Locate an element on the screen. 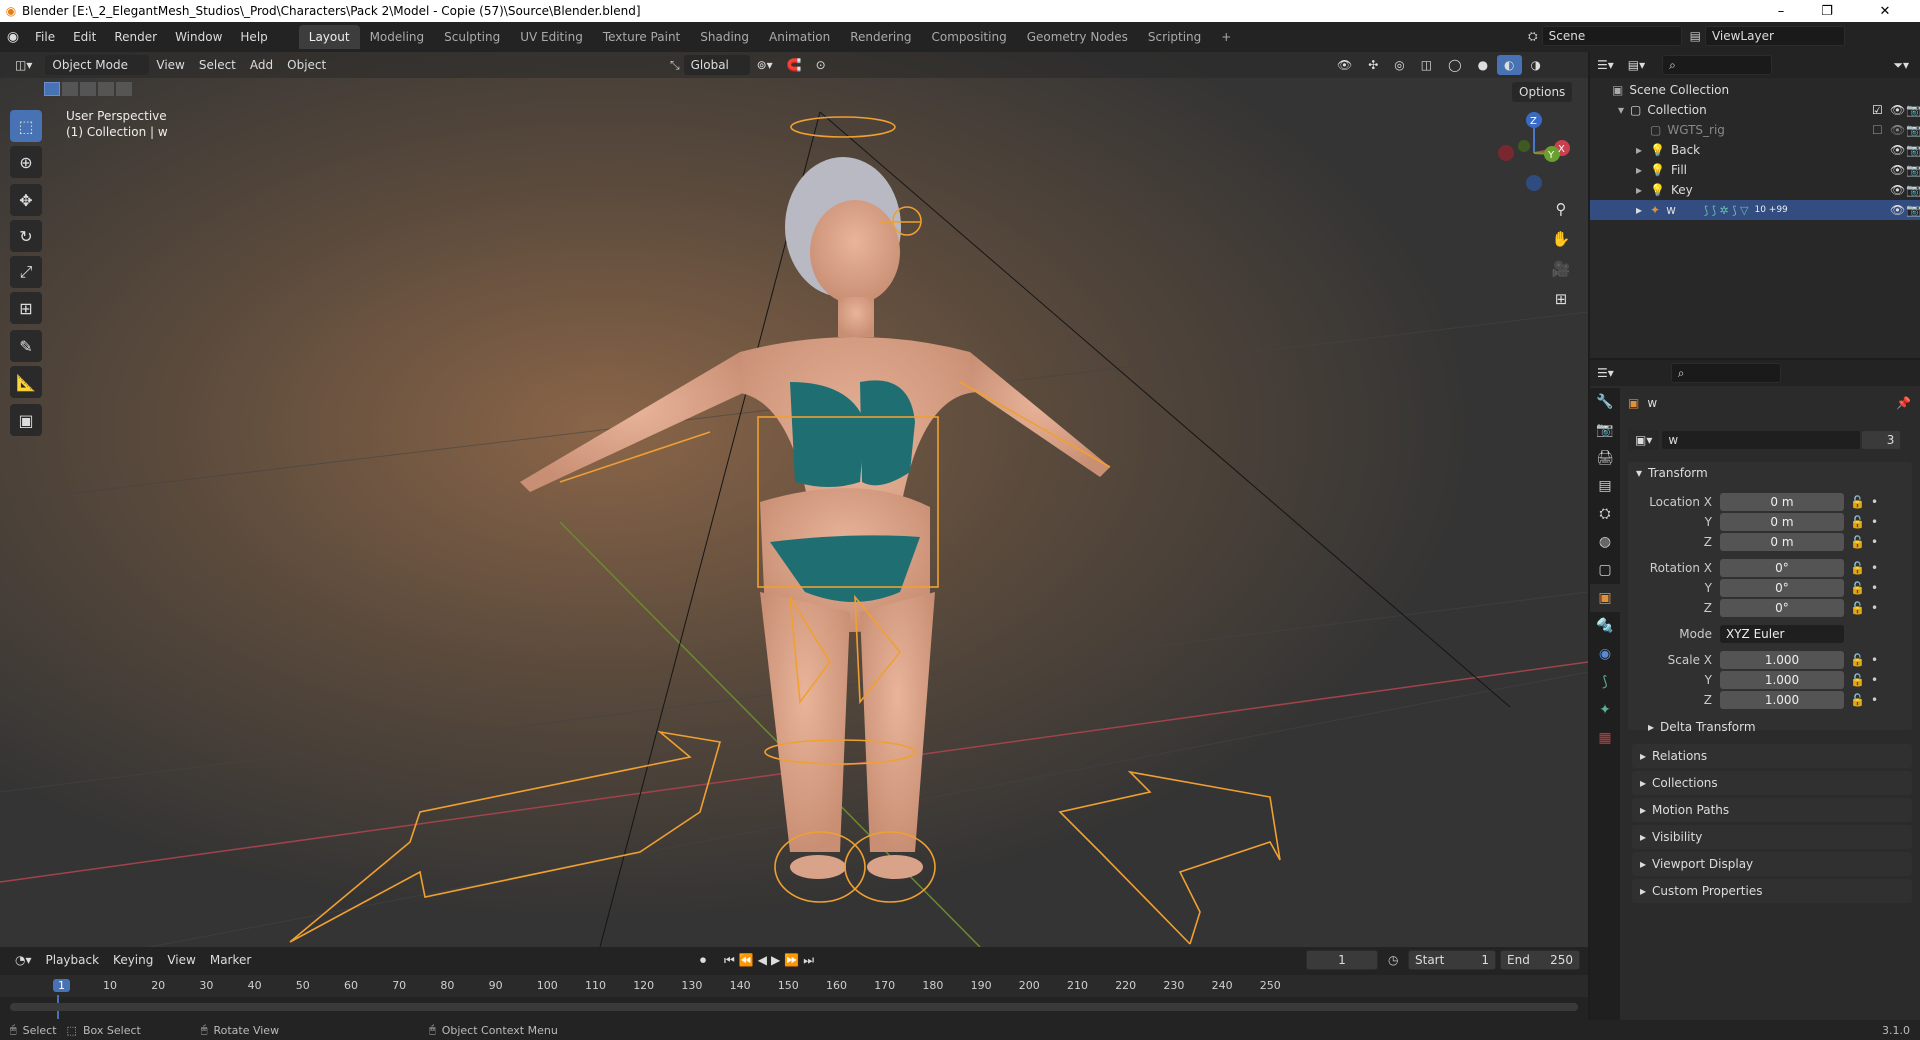 The image size is (1920, 1040). menu-file: File is located at coordinates (45, 37).